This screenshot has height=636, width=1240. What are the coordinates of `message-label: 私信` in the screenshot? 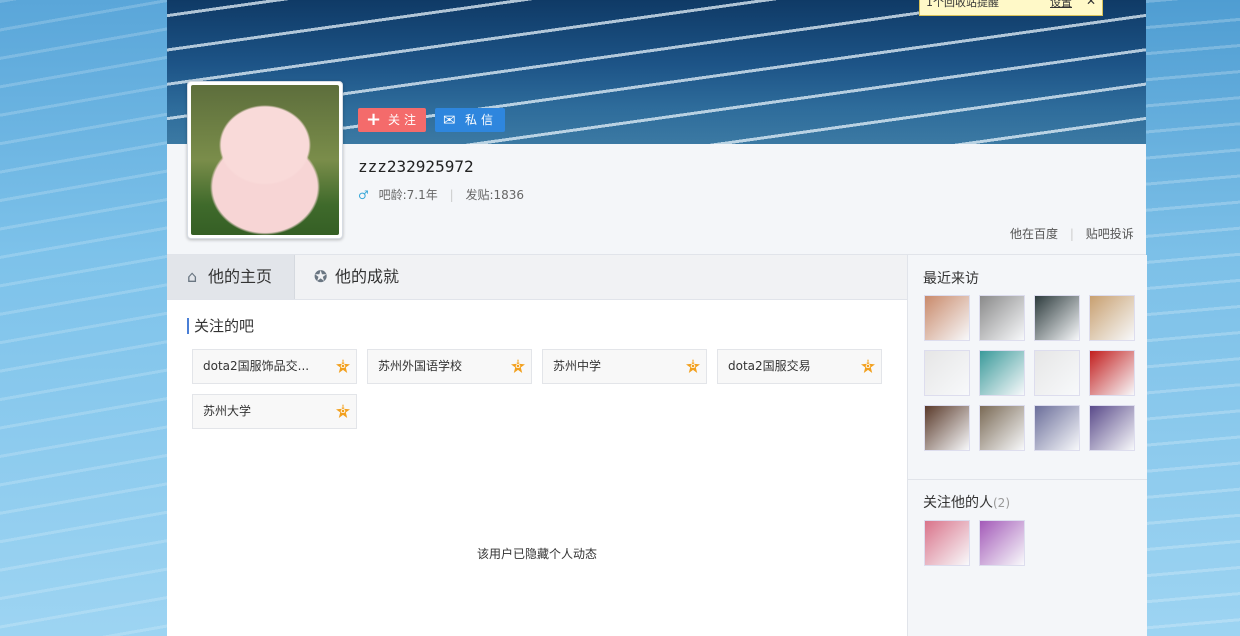 It's located at (481, 120).